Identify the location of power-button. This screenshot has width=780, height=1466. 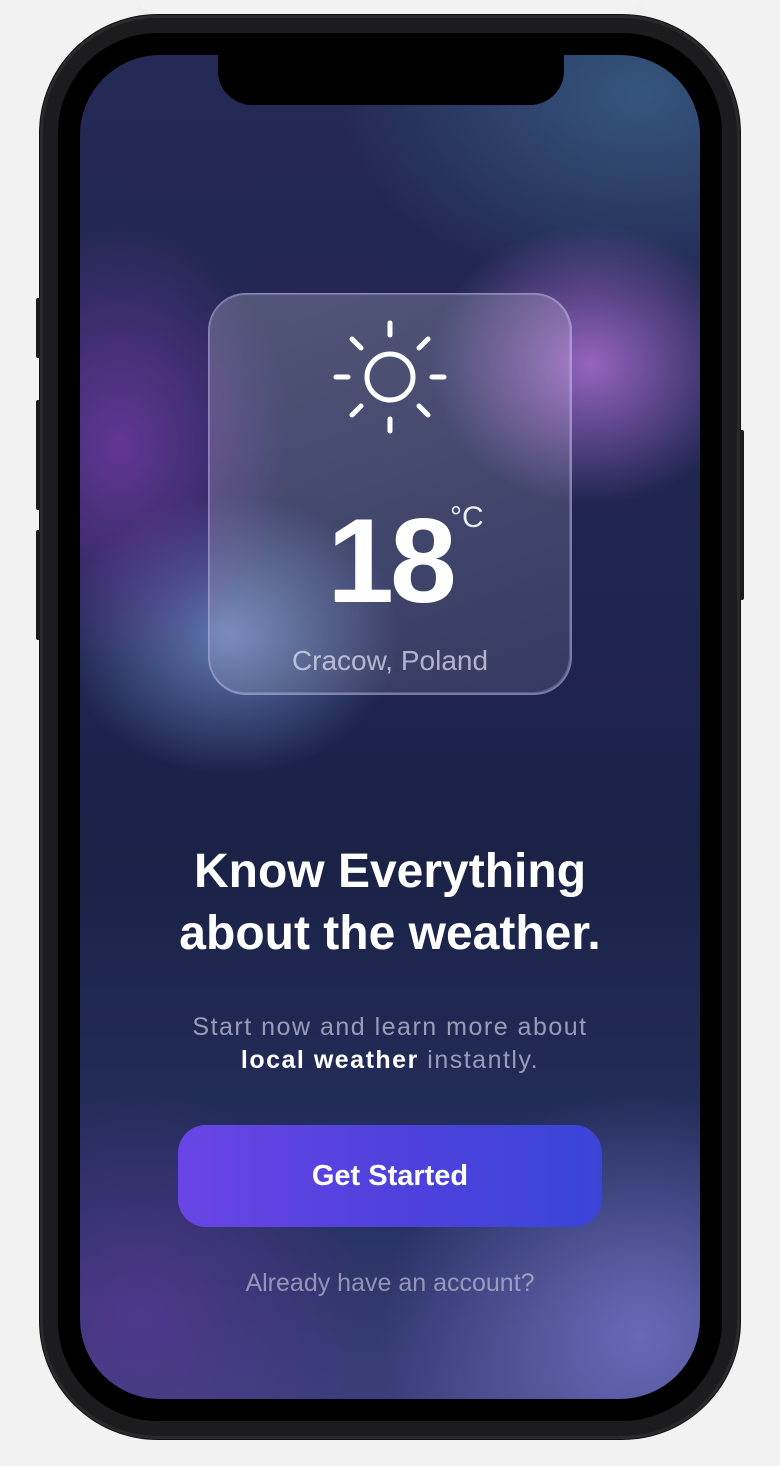
(742, 515).